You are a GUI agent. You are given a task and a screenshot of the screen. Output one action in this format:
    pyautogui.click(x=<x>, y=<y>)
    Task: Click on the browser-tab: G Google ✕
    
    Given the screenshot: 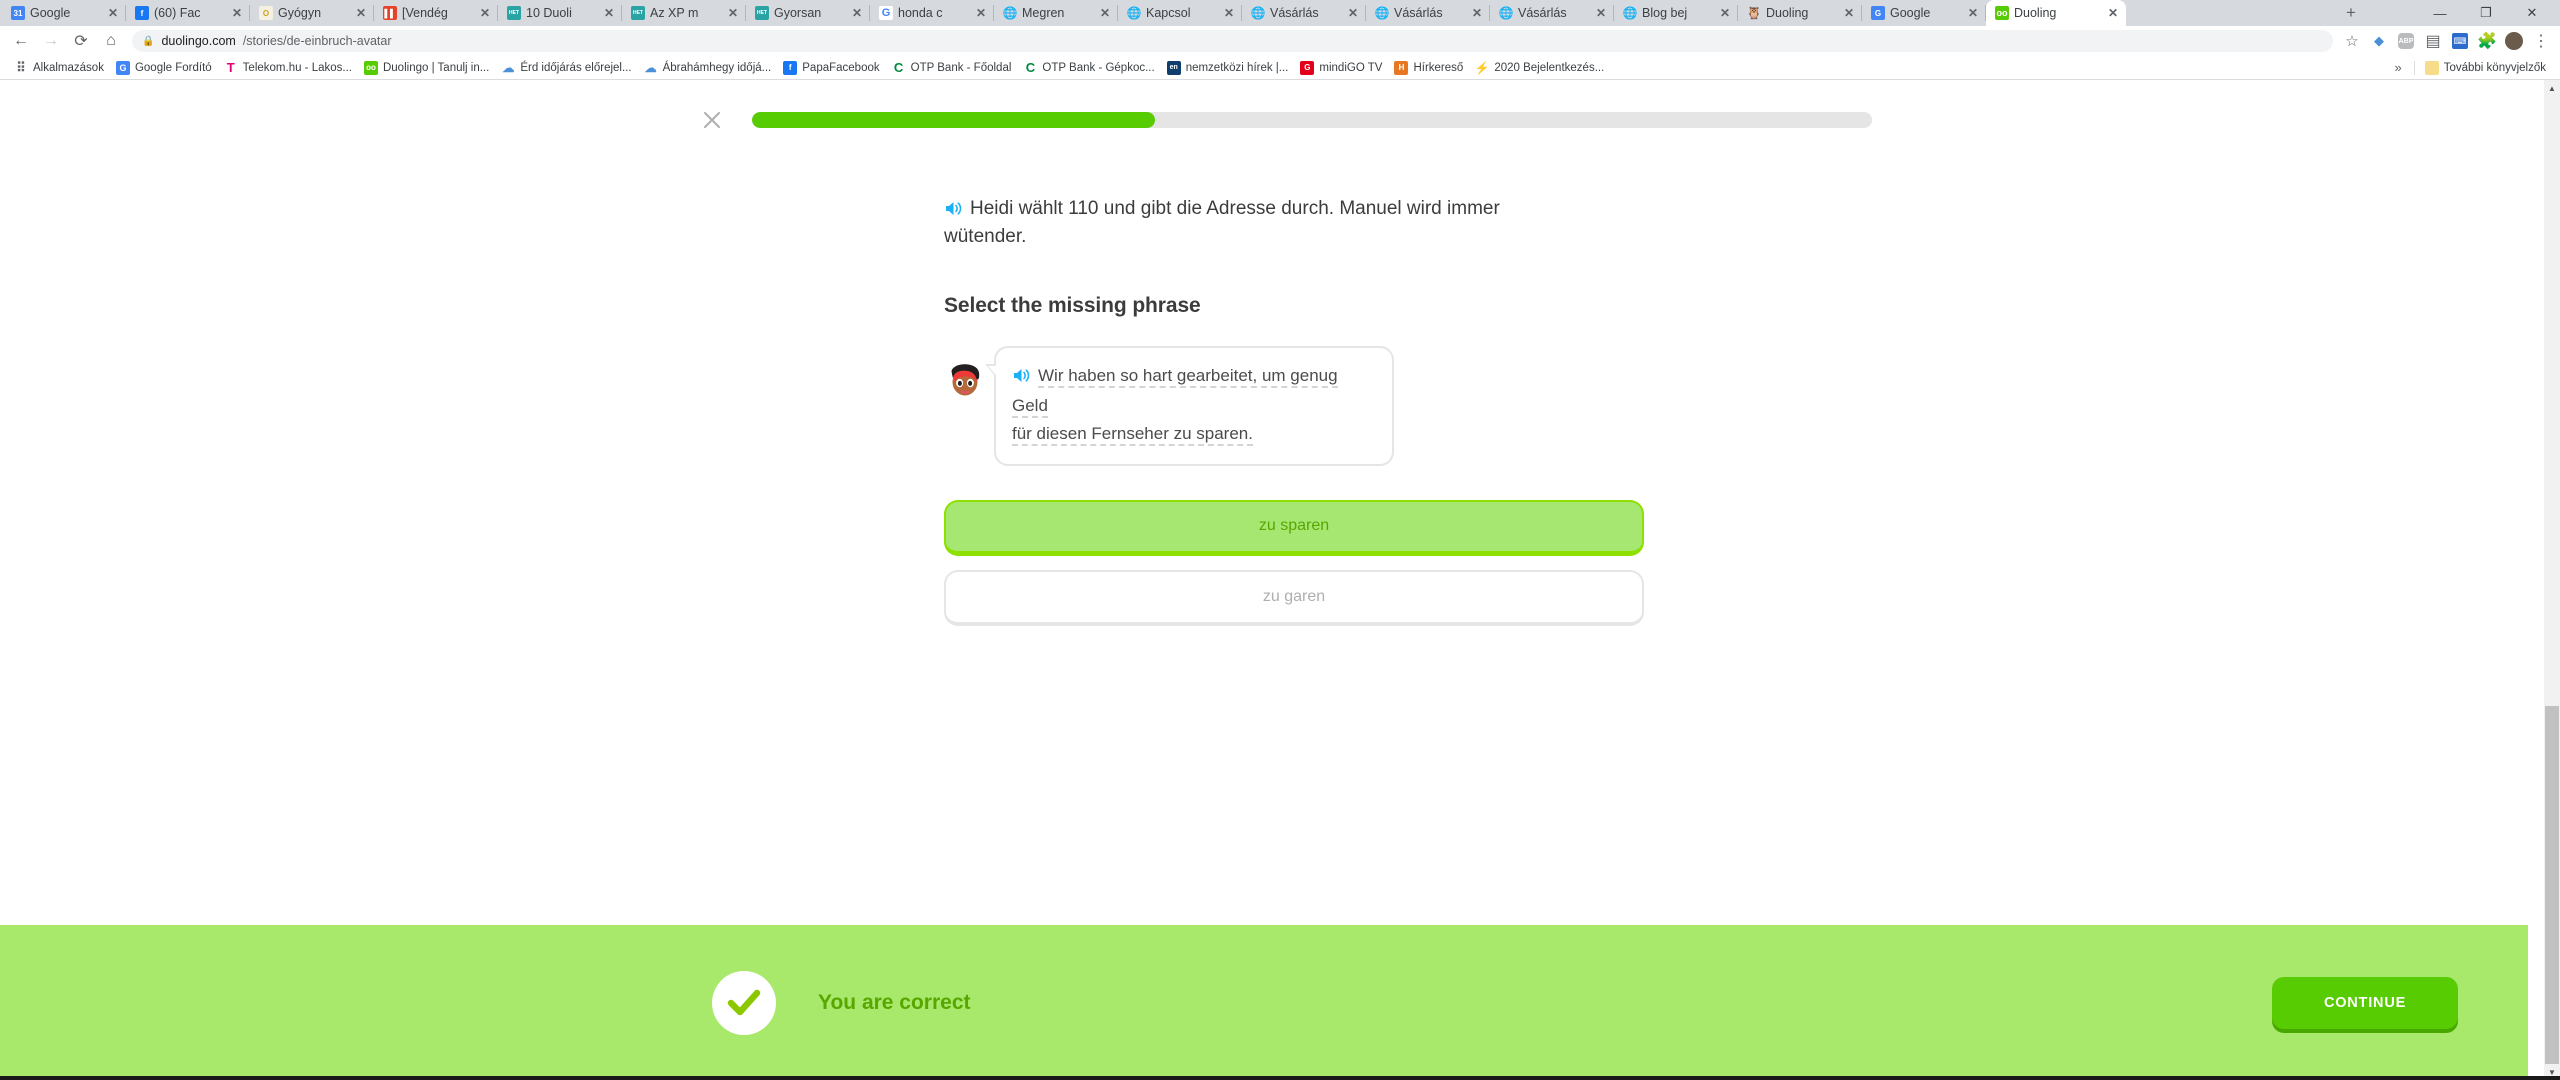 What is the action you would take?
    pyautogui.click(x=1924, y=13)
    